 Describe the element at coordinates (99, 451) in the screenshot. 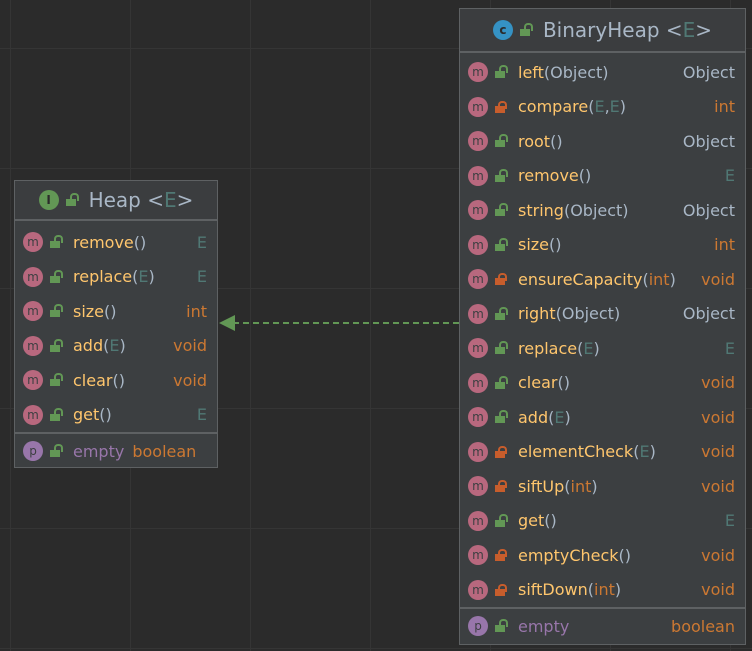

I see `property-name: empty` at that location.